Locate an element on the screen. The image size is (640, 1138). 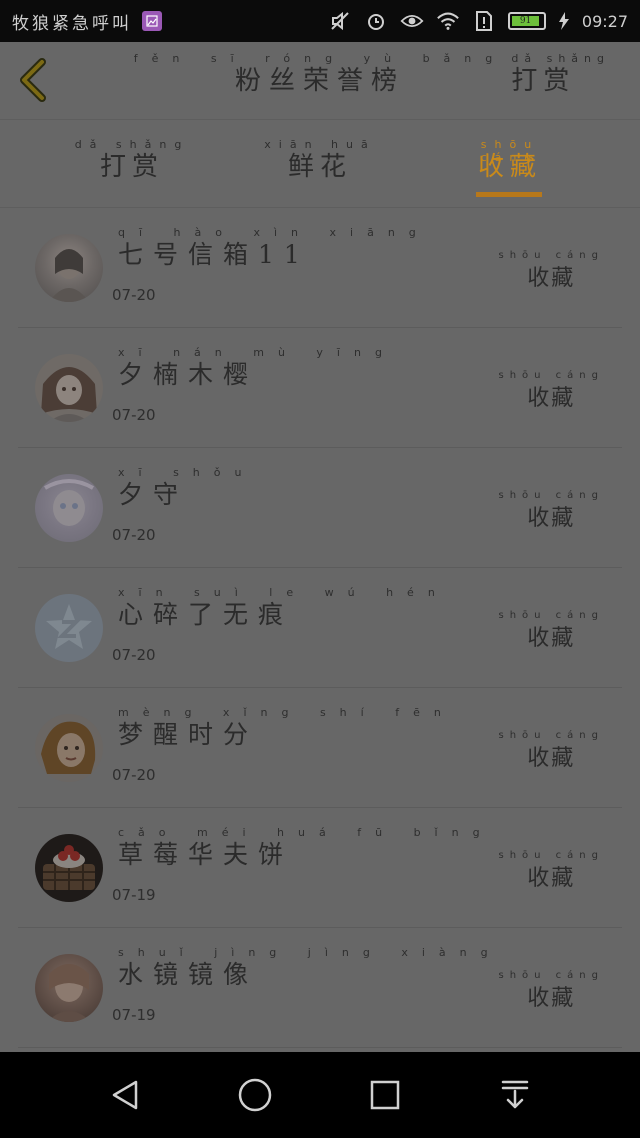
default-star-avatar-icon is located at coordinates (69, 626).